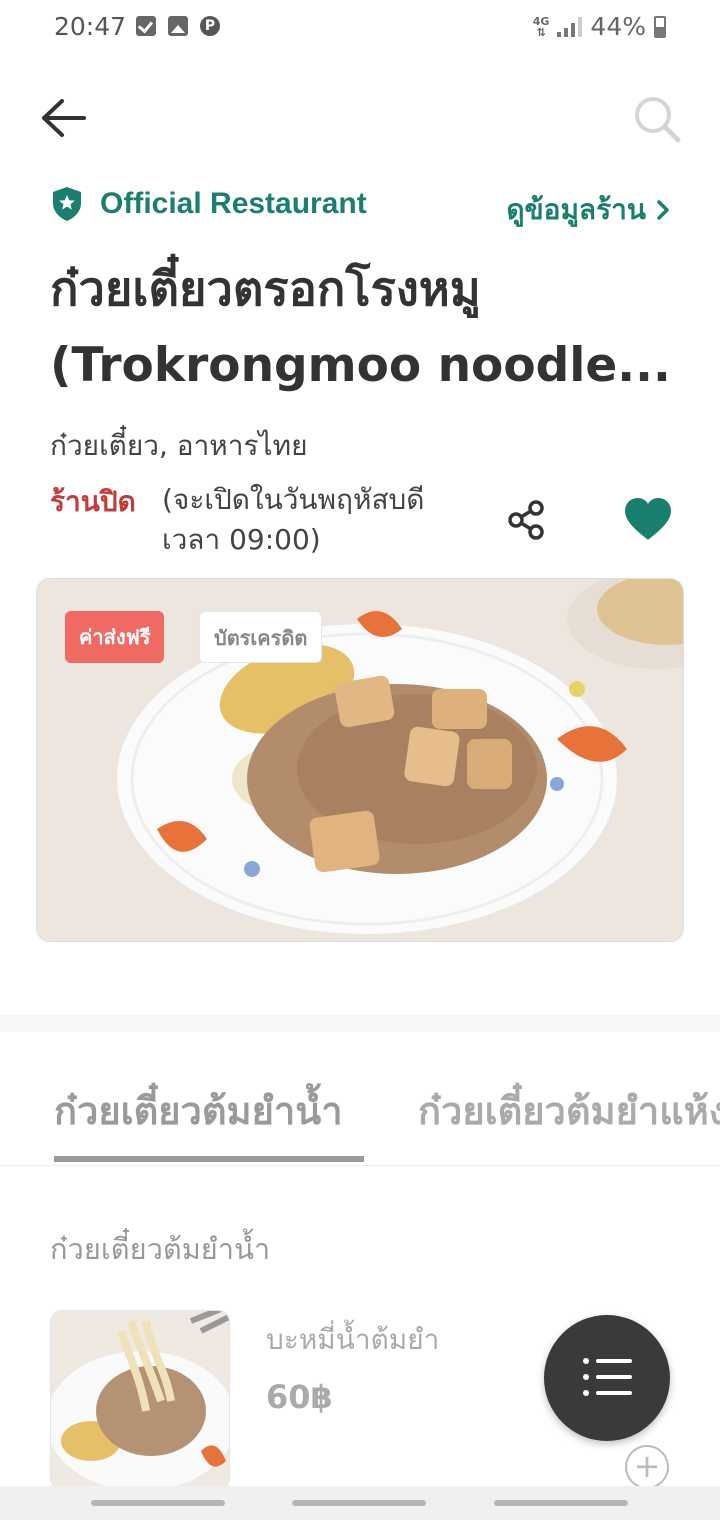 This screenshot has height=1520, width=720. I want to click on check-icon, so click(146, 26).